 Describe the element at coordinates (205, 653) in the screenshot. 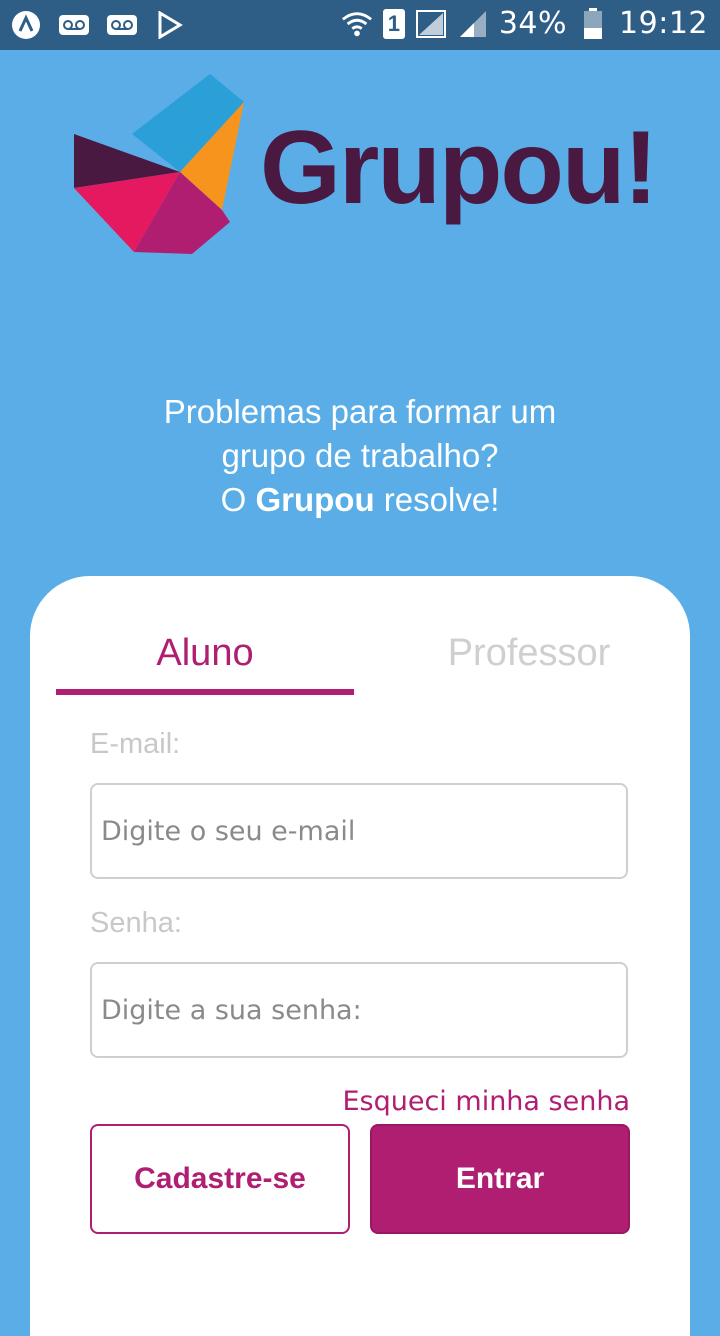

I see `tab-aluno: Aluno` at that location.